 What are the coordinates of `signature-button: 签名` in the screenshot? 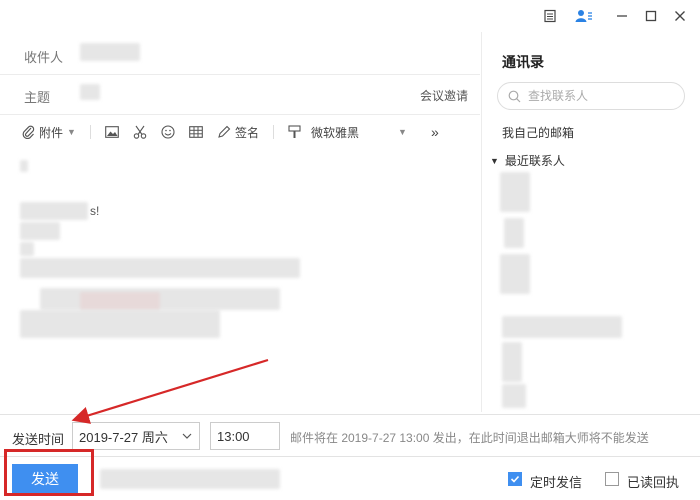 It's located at (238, 132).